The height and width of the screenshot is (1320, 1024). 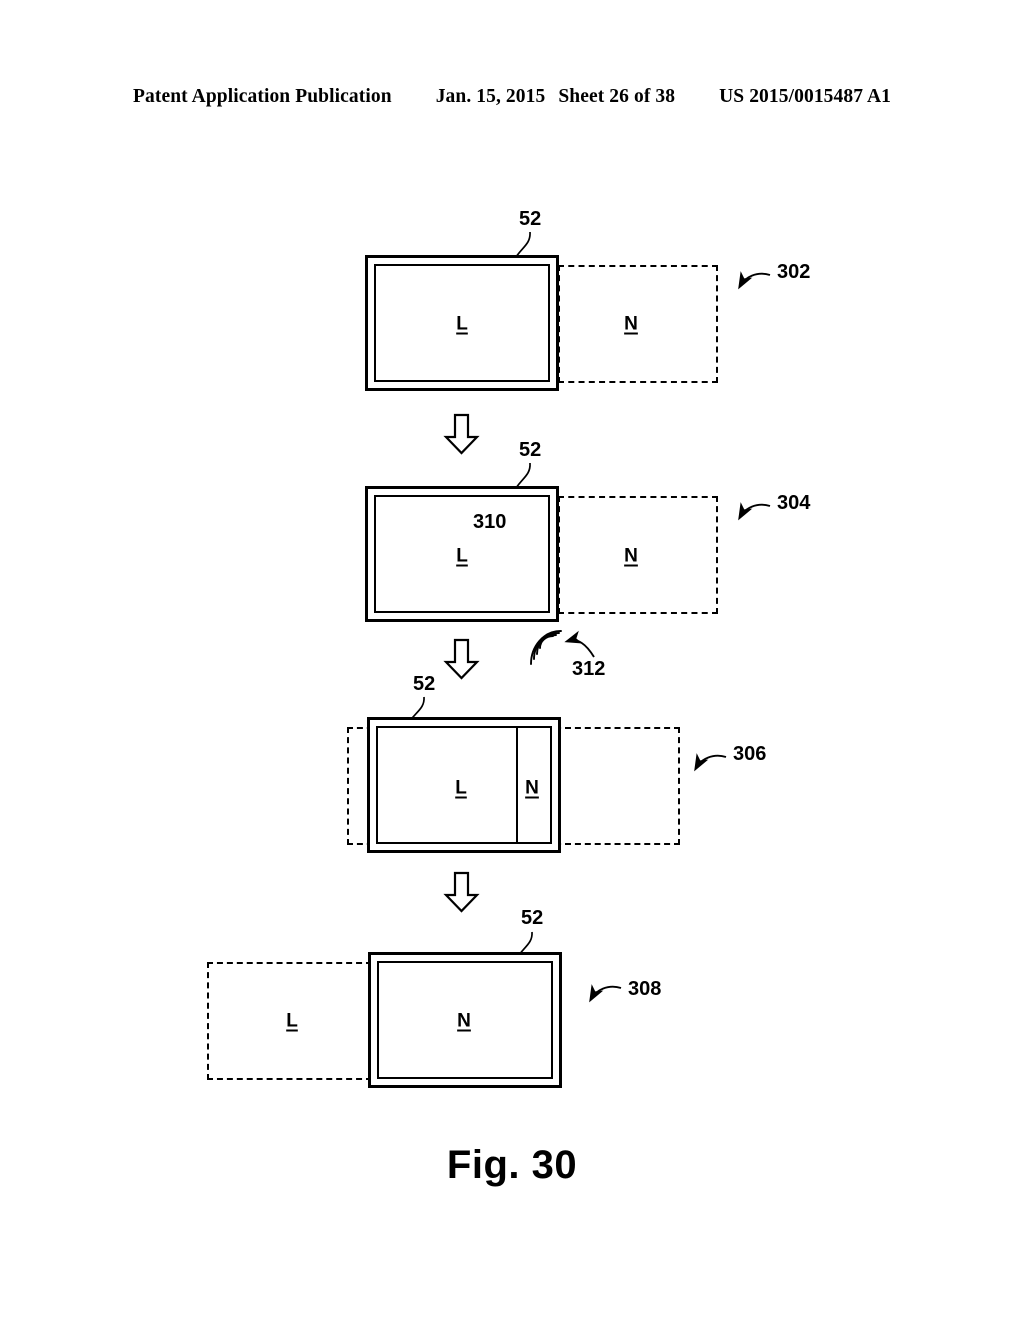 What do you see at coordinates (292, 1021) in the screenshot?
I see `content-label-L-308: L` at bounding box center [292, 1021].